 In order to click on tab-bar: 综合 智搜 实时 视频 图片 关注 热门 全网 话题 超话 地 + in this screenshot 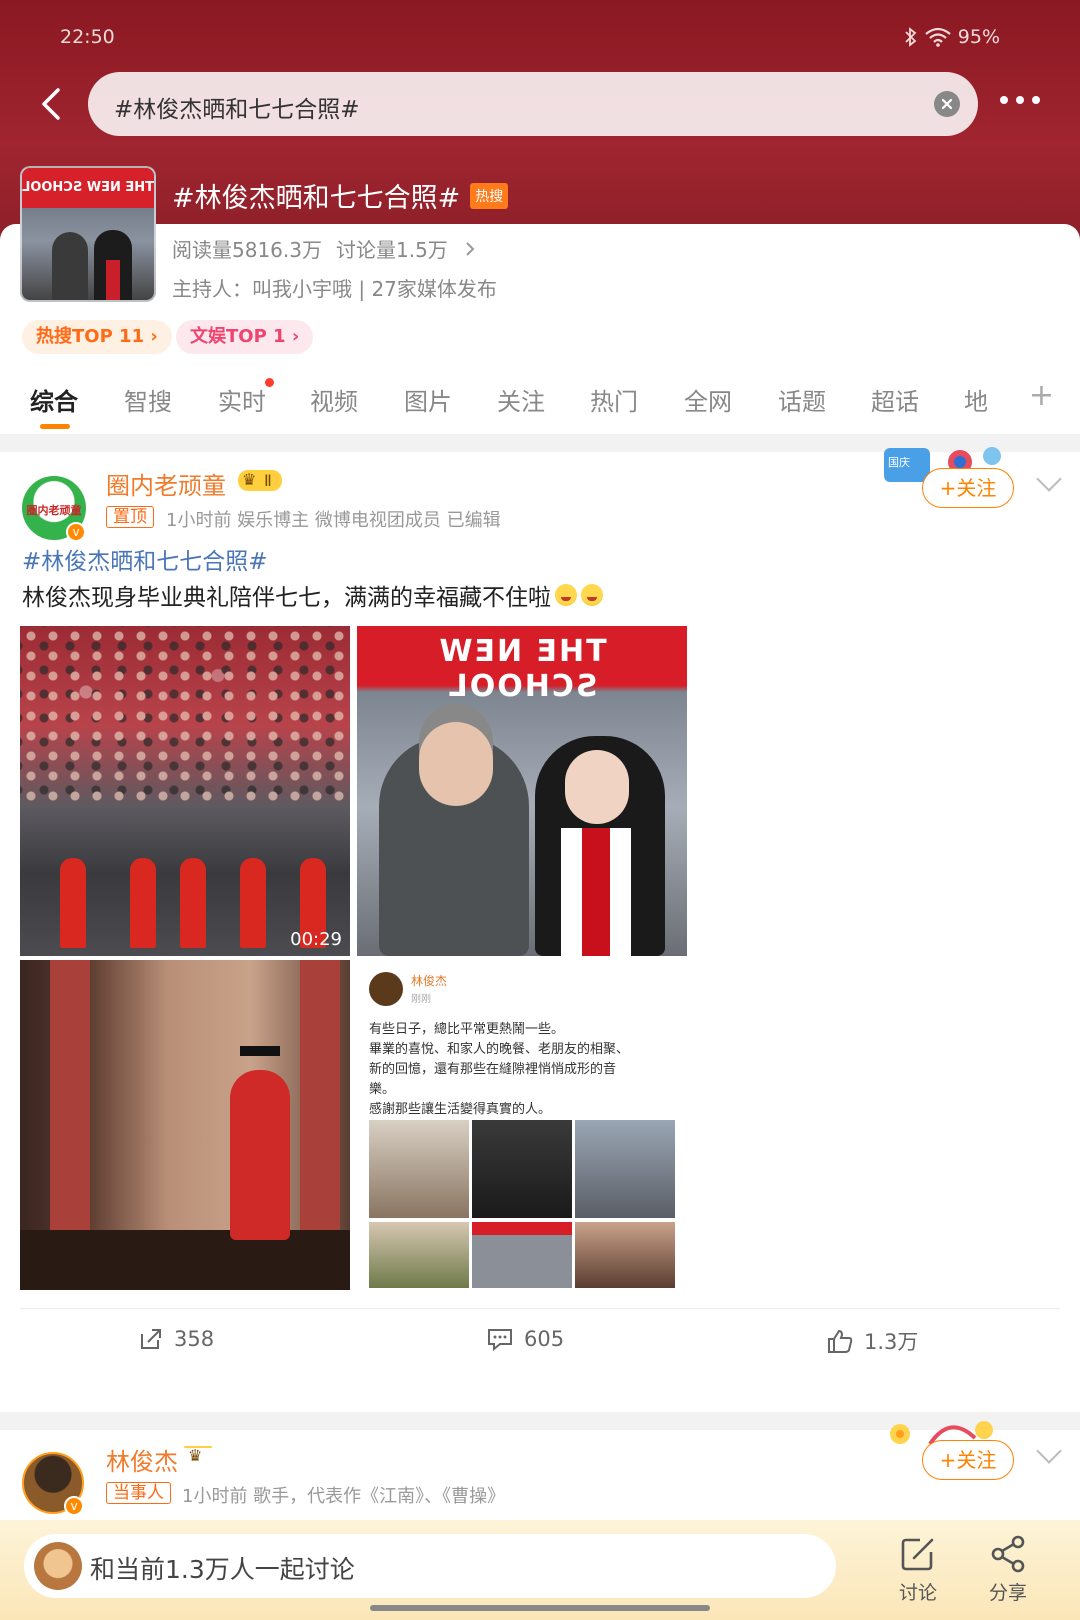, I will do `click(540, 405)`.